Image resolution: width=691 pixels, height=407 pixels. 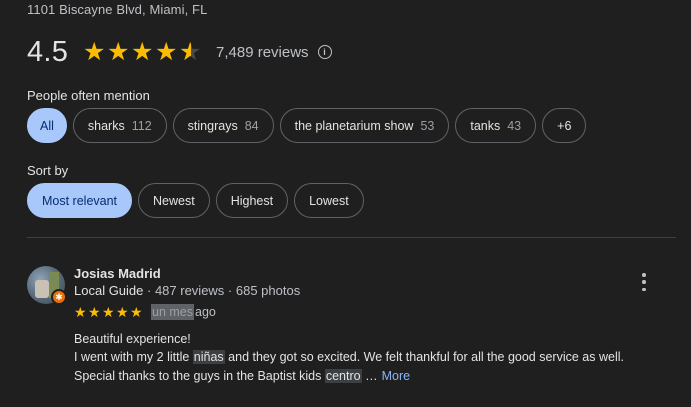 I want to click on sort-chip-row: Most relevant Newest Highest Lowest, so click(x=195, y=200).